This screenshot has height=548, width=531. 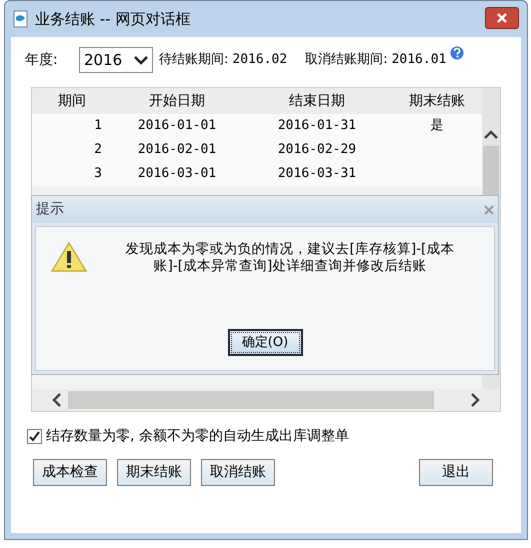 I want to click on scroll-left-icon, so click(x=57, y=400).